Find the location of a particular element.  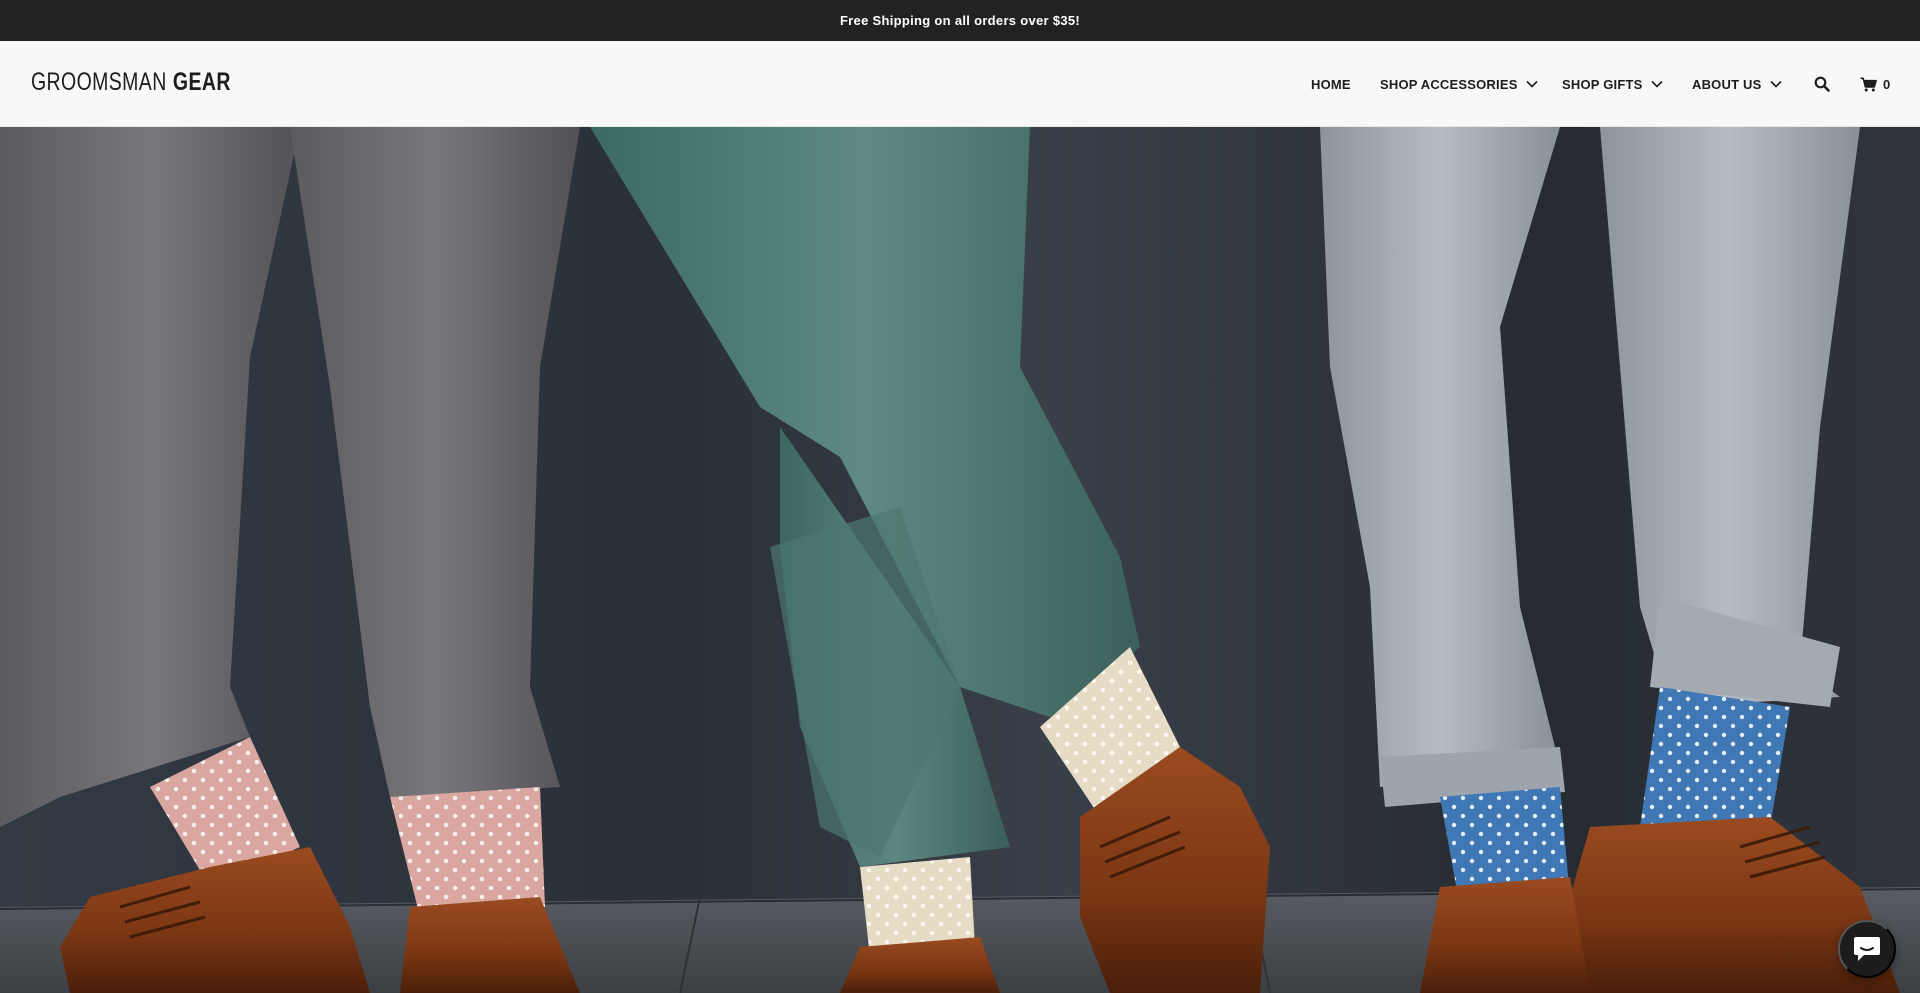

nav-about-us: ABOUT US is located at coordinates (1737, 84).